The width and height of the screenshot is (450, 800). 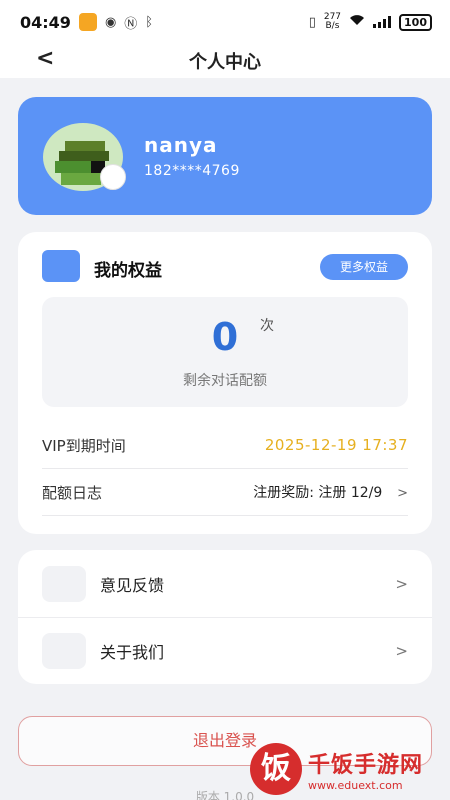 I want to click on about-icon, so click(x=64, y=650).